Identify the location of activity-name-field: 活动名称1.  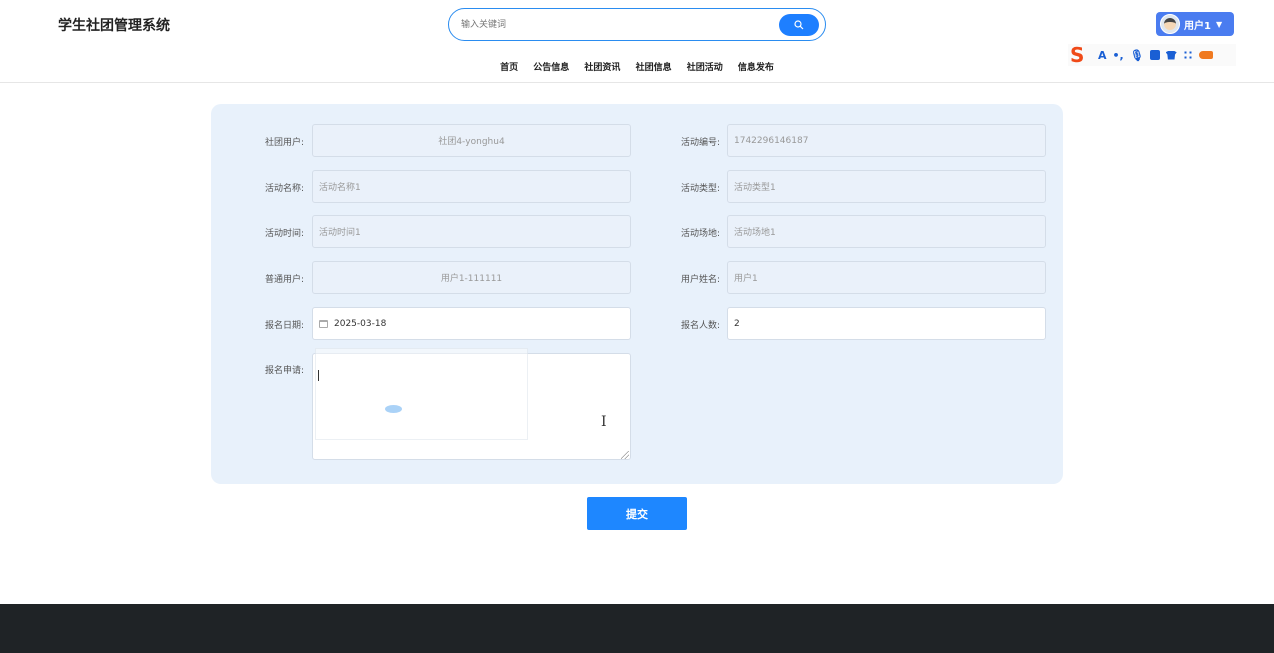
(471, 186).